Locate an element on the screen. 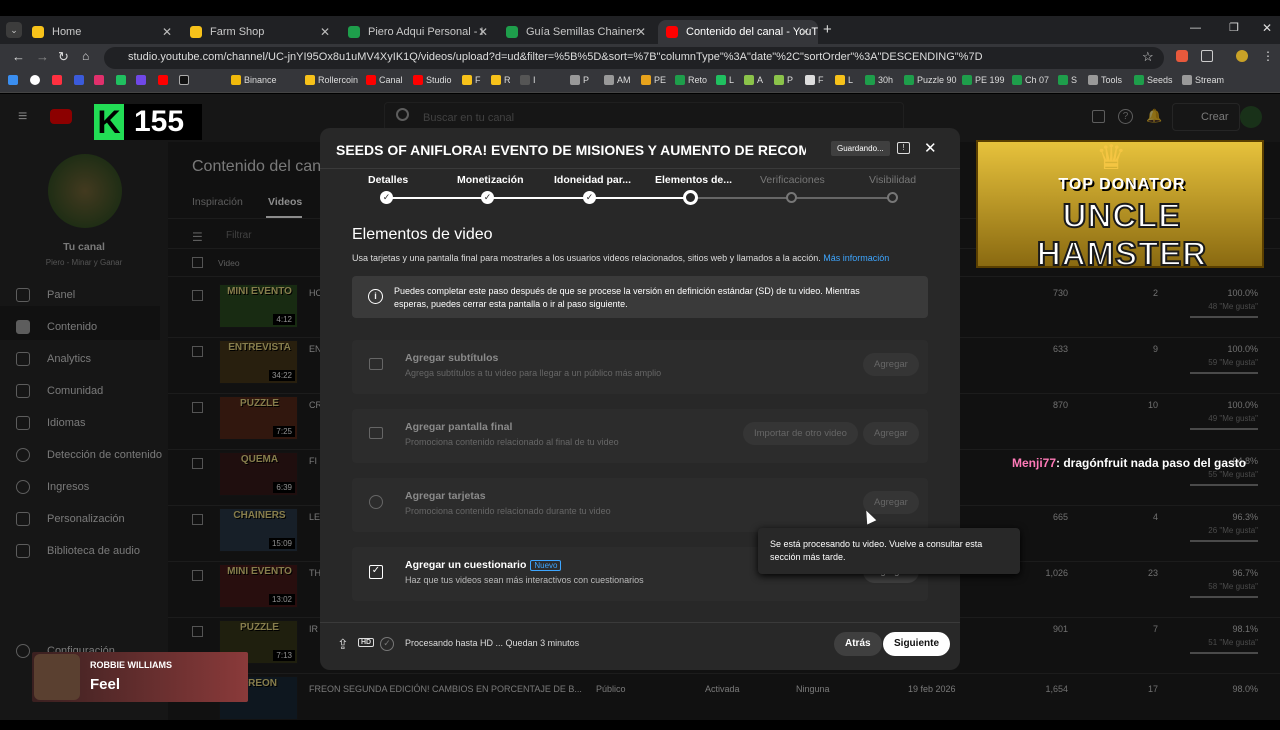 Image resolution: width=1280 pixels, height=730 pixels. bookmark-a: A is located at coordinates (753, 80).